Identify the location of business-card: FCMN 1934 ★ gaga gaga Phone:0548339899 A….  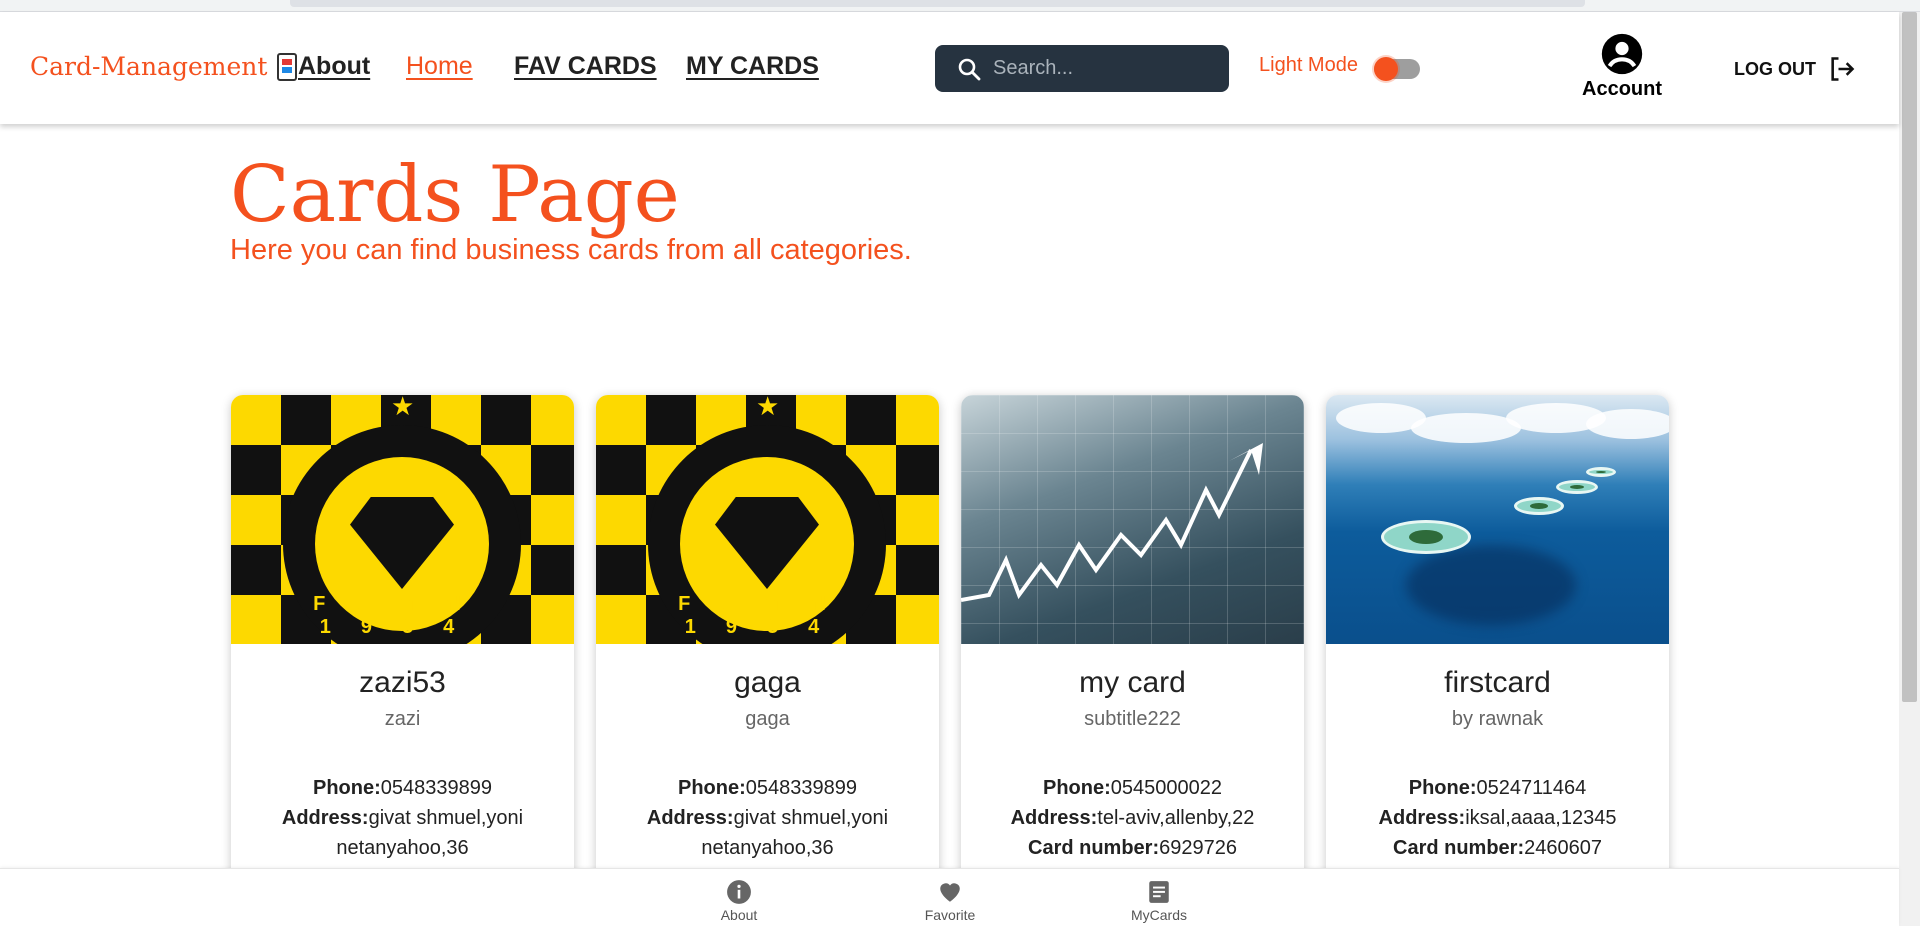
(767, 655).